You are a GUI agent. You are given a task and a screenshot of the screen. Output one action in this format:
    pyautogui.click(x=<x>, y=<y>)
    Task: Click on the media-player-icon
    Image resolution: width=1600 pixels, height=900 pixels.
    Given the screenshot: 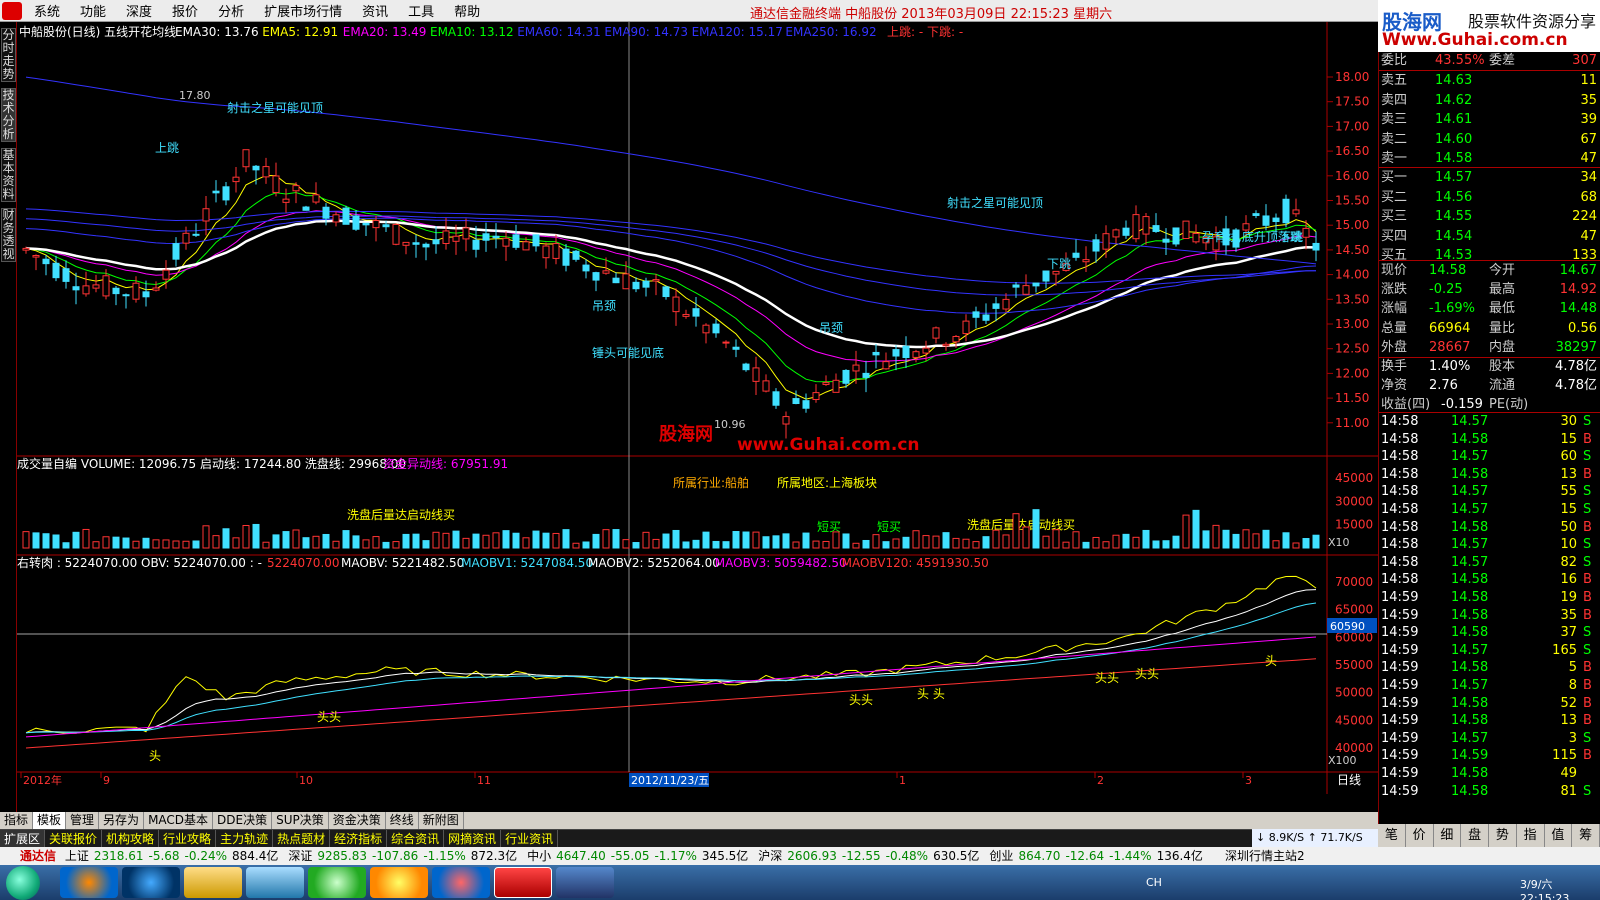 What is the action you would take?
    pyautogui.click(x=275, y=882)
    